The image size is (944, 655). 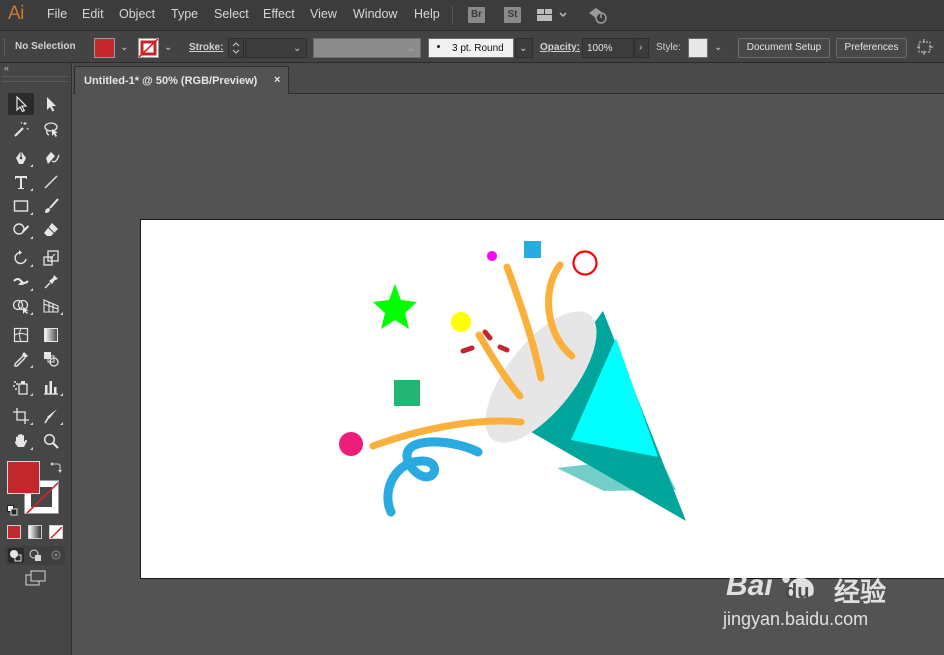 I want to click on document-tab: Untitled-1* @ 50% (RGB/Preview) ×, so click(x=181, y=80).